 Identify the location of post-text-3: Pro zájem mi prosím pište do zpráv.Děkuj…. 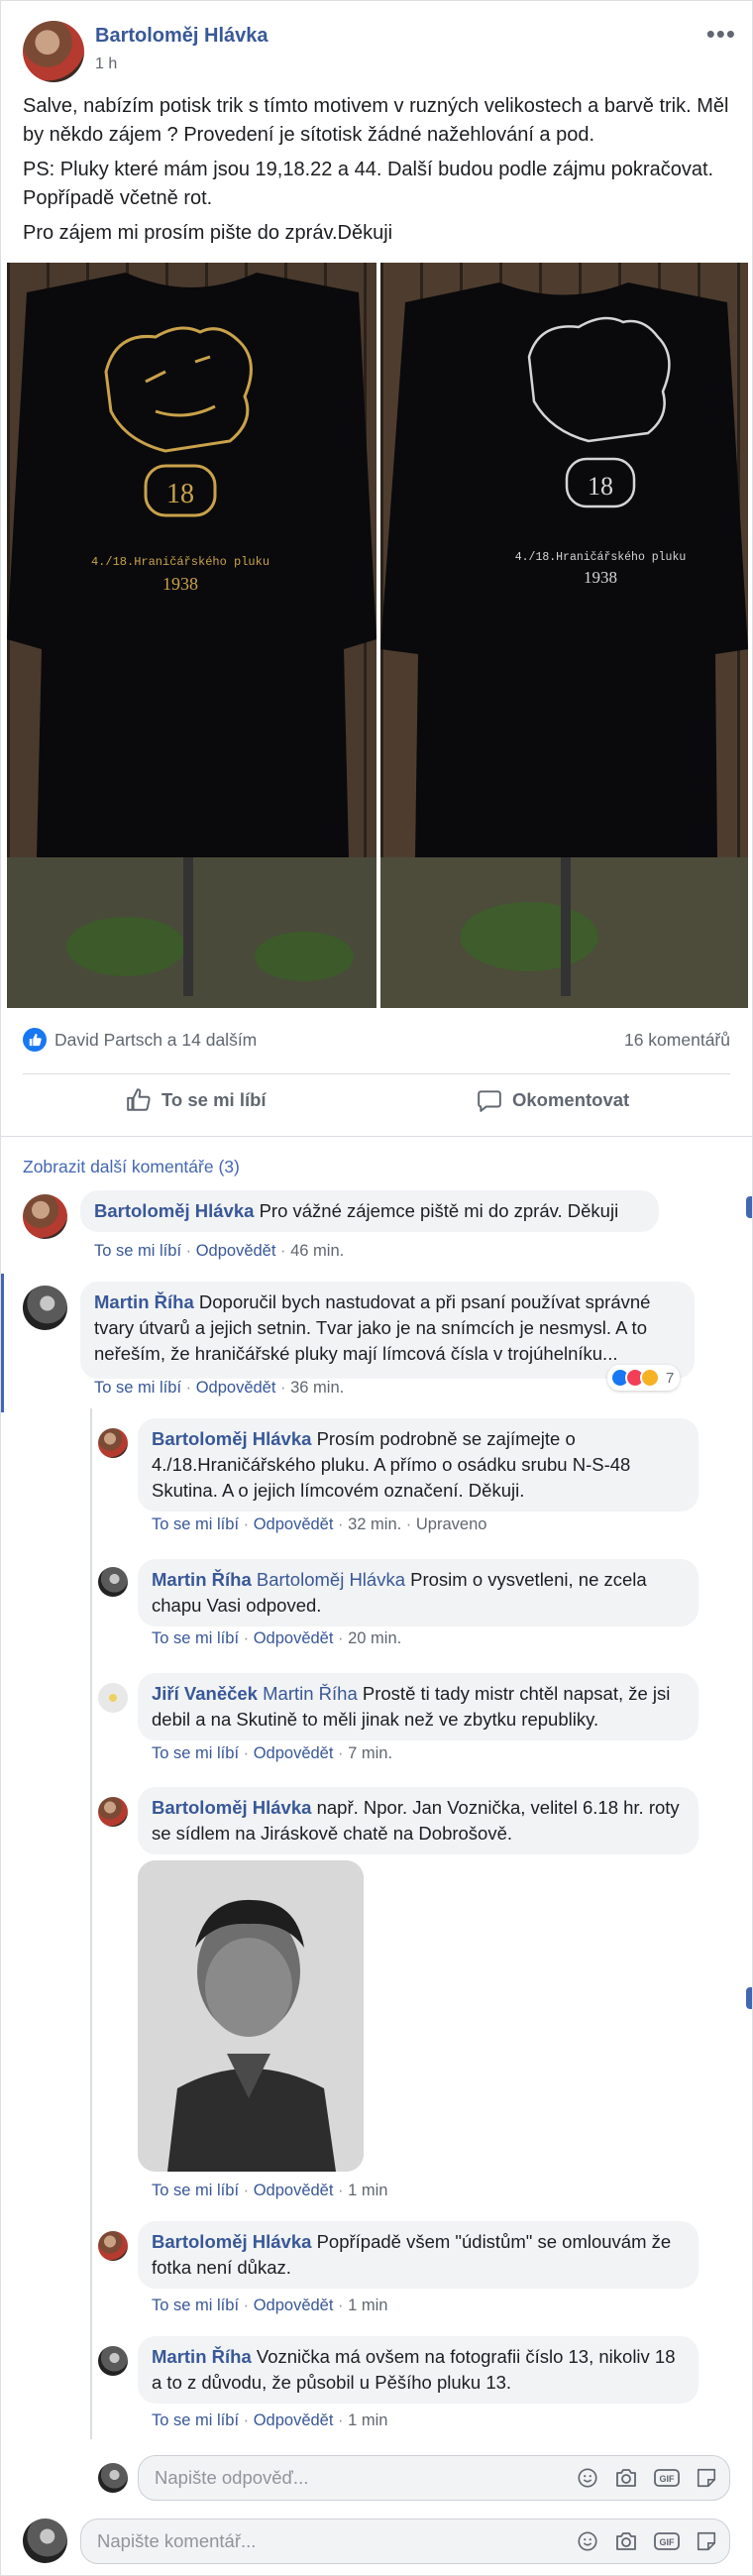
(208, 233).